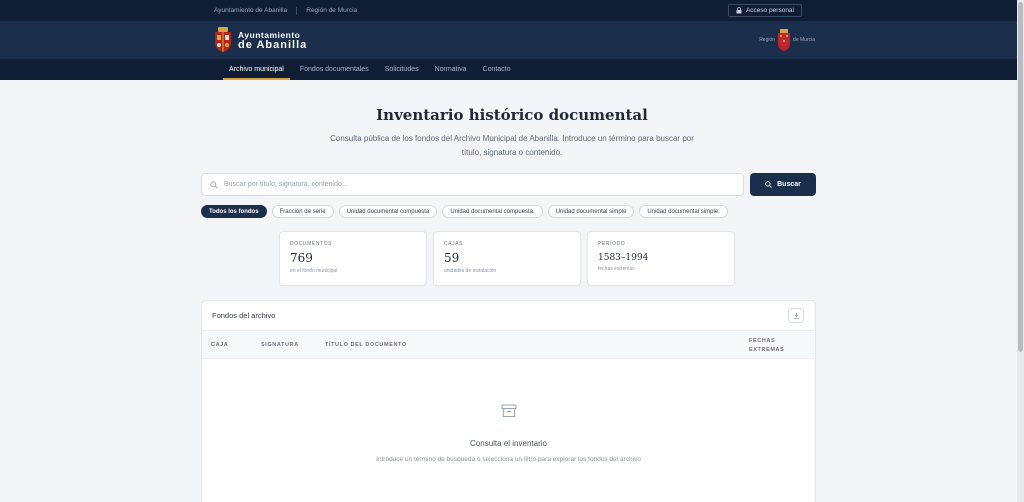 Image resolution: width=1024 pixels, height=502 pixels. What do you see at coordinates (683, 211) in the screenshot?
I see `filter-chip-uds-dot: Unidad documental simple.` at bounding box center [683, 211].